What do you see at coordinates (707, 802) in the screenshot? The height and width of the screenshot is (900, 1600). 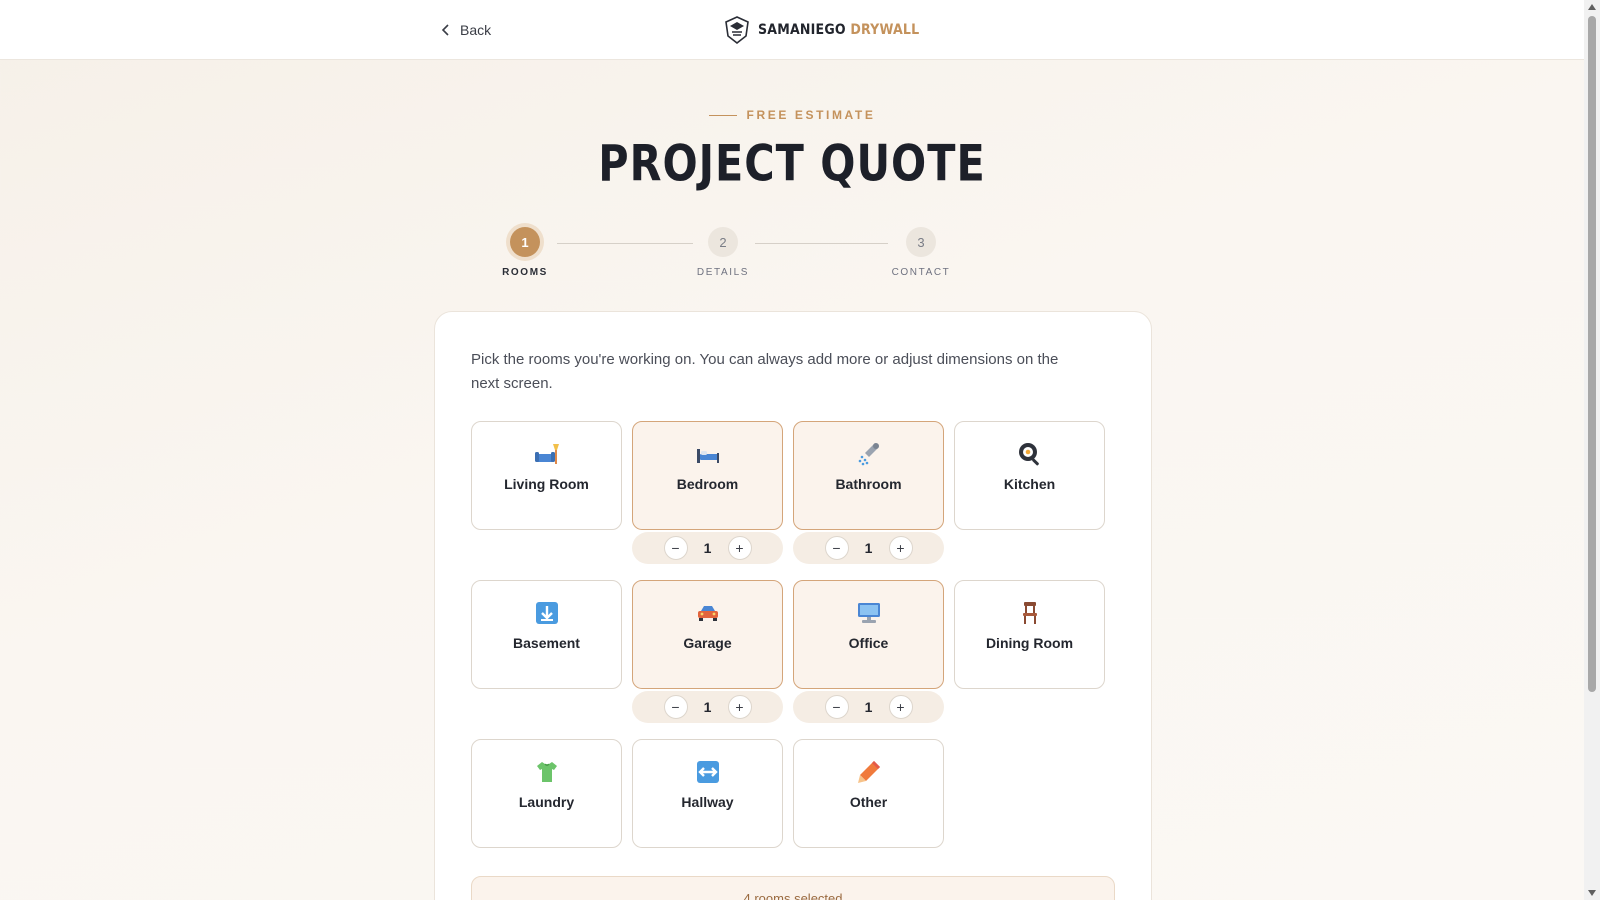 I see `room-name: Hallway` at bounding box center [707, 802].